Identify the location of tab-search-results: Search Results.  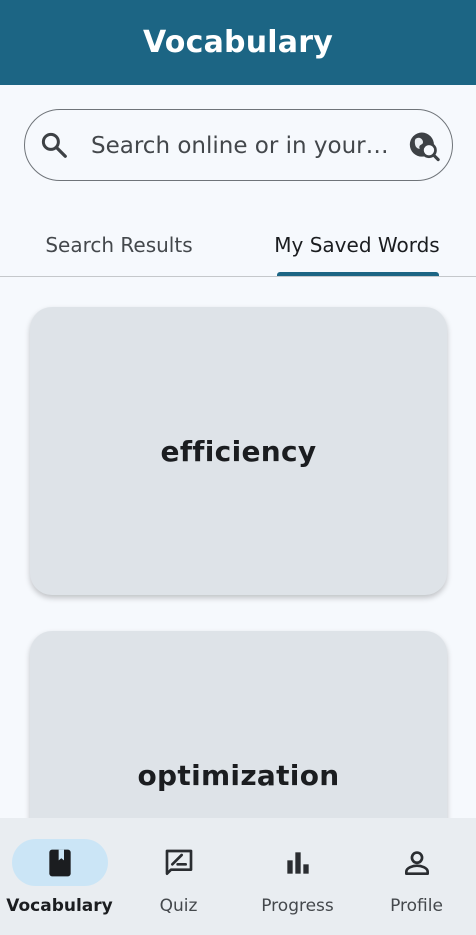
(119, 244).